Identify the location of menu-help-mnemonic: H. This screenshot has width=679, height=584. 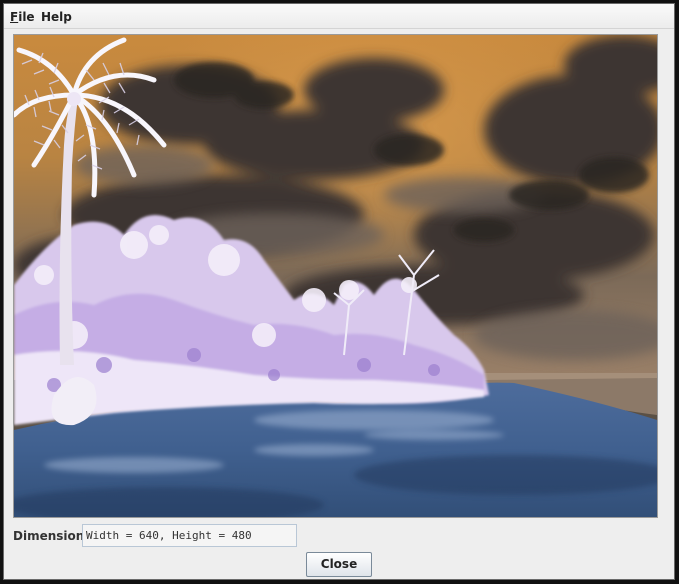
(46, 17).